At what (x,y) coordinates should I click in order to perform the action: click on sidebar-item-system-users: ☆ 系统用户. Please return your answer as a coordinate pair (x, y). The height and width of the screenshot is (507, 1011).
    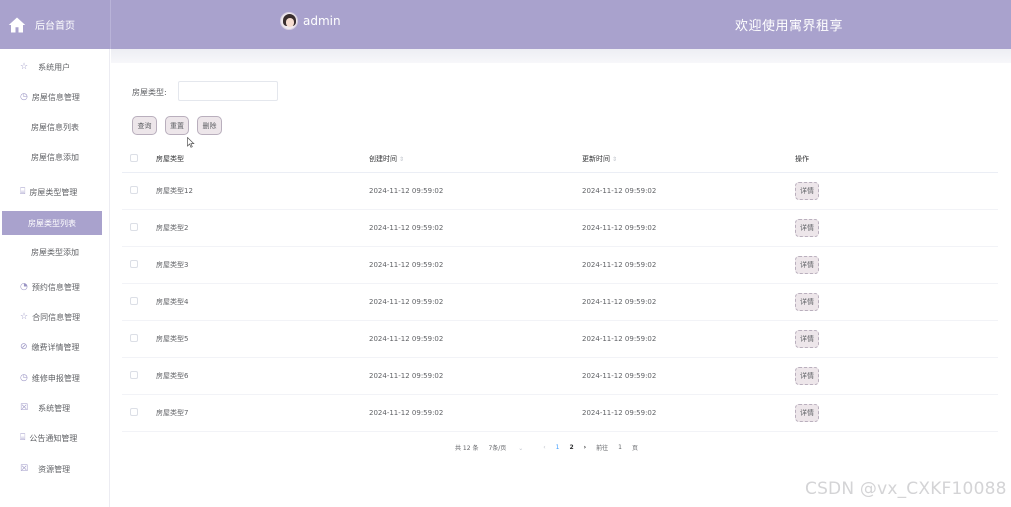
    Looking at the image, I should click on (55, 67).